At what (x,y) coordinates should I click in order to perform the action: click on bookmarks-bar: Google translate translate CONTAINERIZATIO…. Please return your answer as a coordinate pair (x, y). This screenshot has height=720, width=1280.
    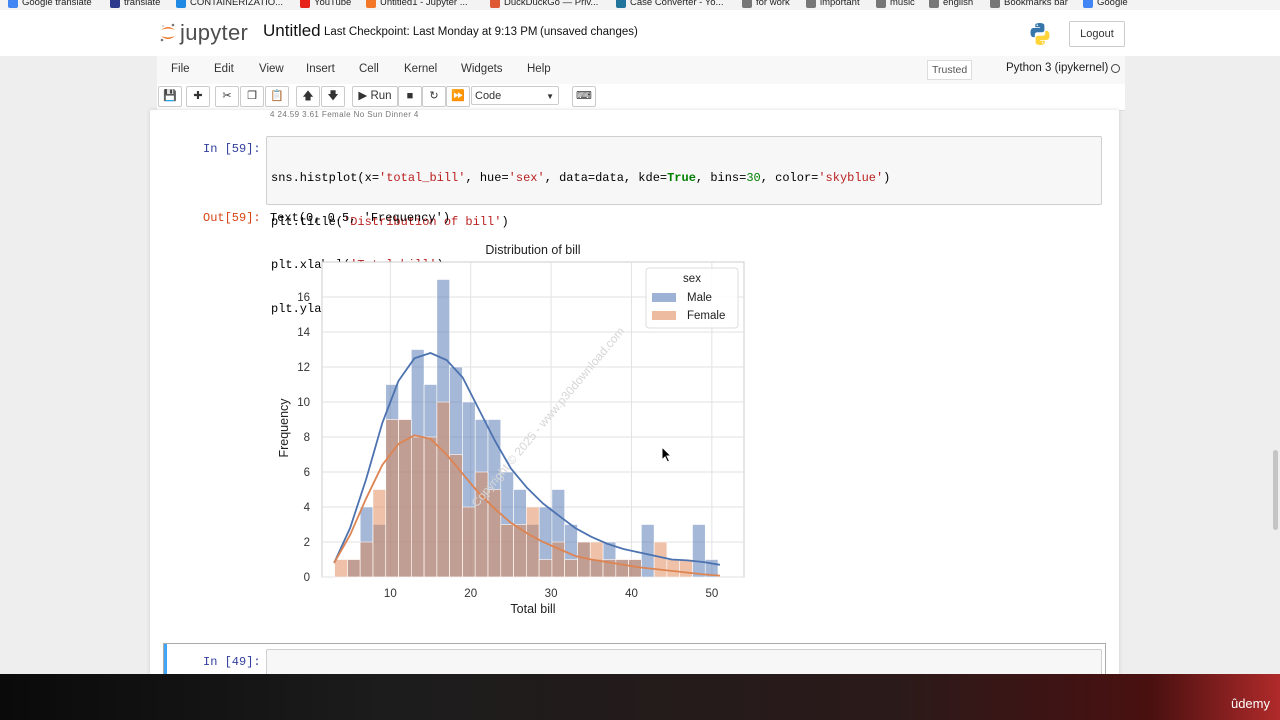
    Looking at the image, I should click on (640, 5).